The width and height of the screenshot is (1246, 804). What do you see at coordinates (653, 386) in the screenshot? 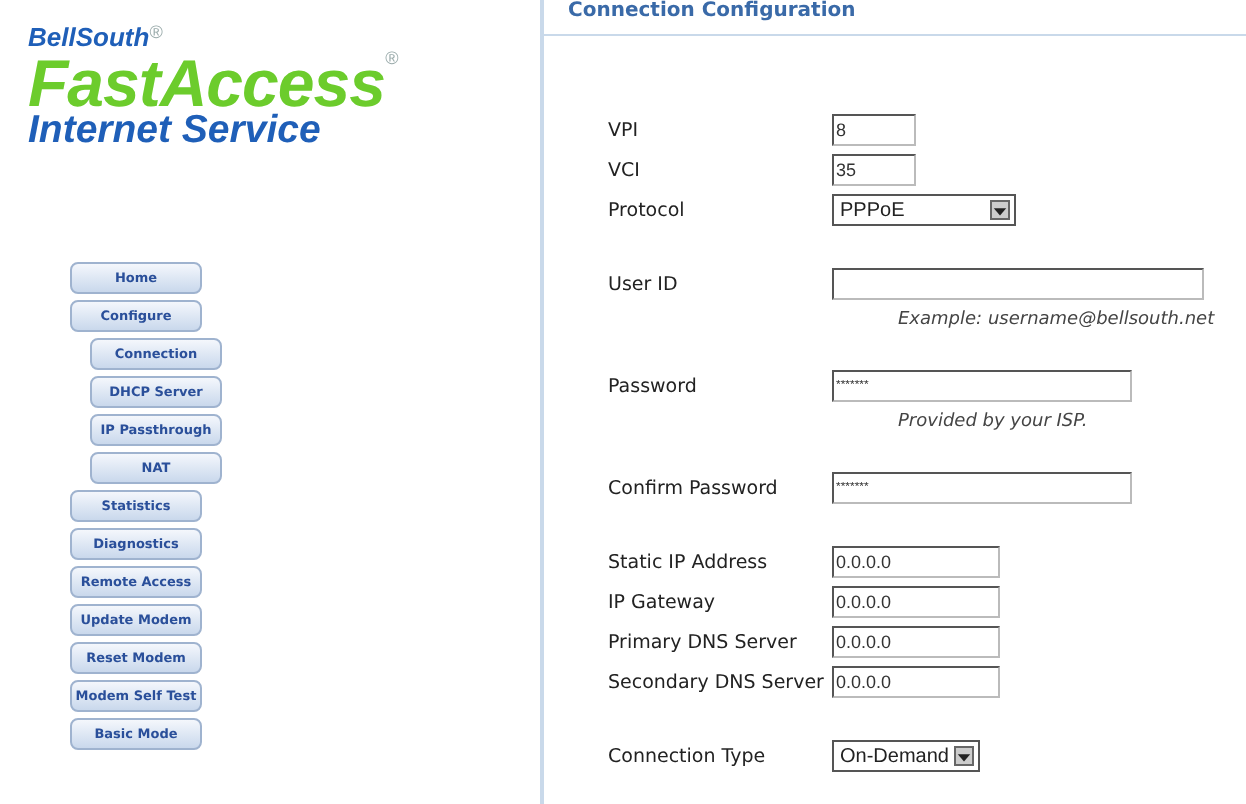
I see `field-label: Password` at bounding box center [653, 386].